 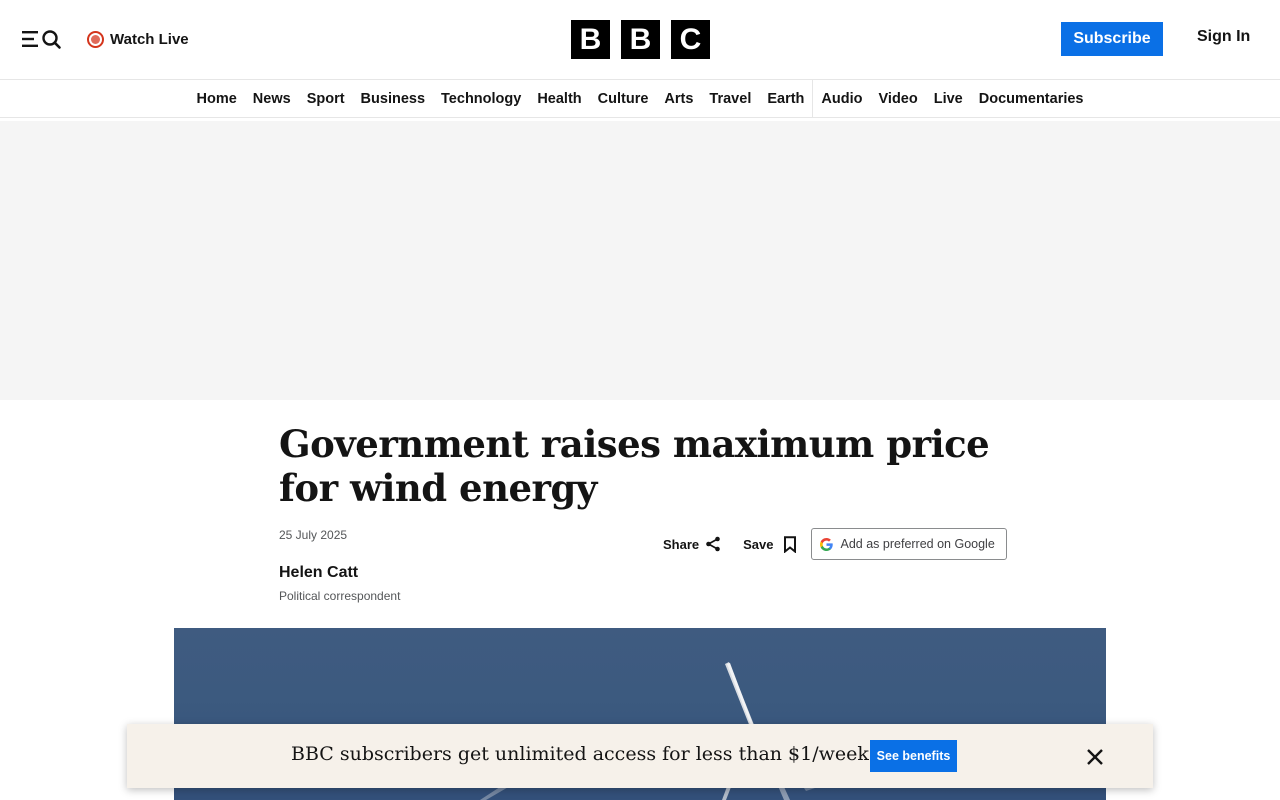 I want to click on site-header: Watch Live B B C Subscribe Sign In, so click(x=640, y=40).